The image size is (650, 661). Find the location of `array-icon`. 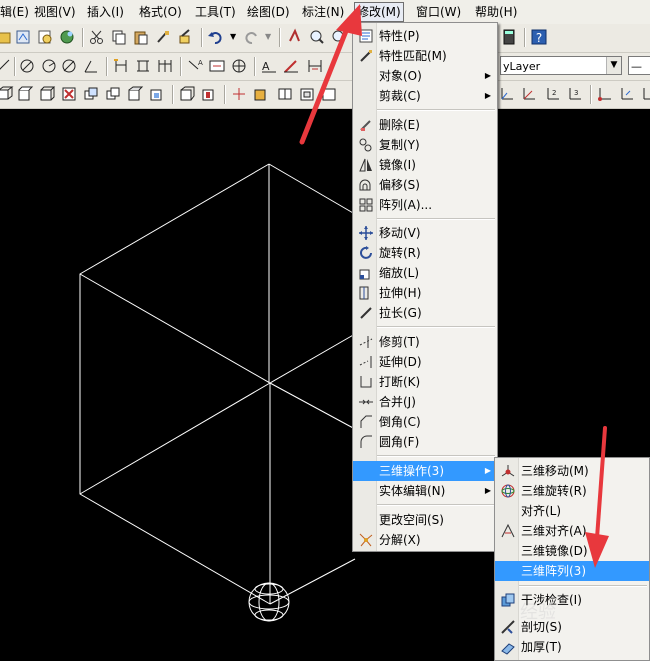

array-icon is located at coordinates (366, 205).